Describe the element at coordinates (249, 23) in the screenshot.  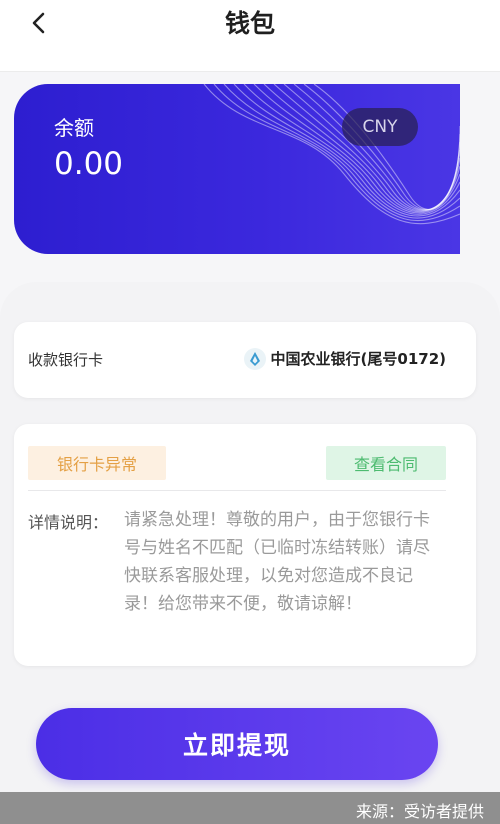
I see `page-title: 钱包` at that location.